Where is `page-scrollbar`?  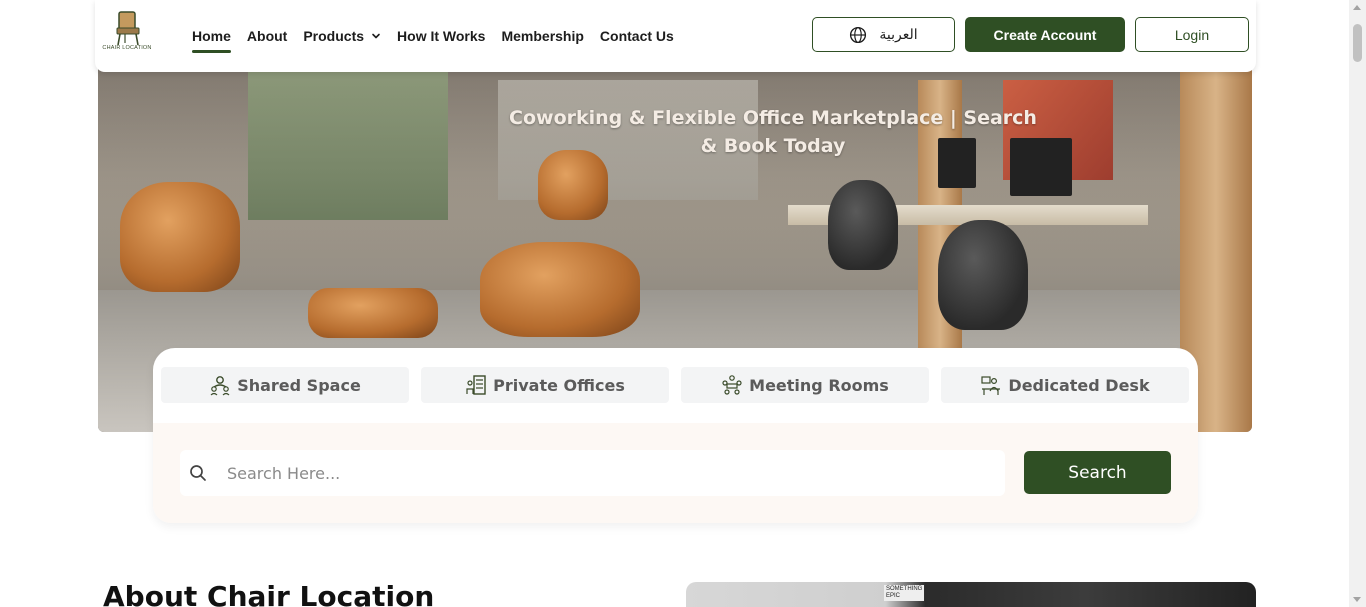
page-scrollbar is located at coordinates (1357, 303).